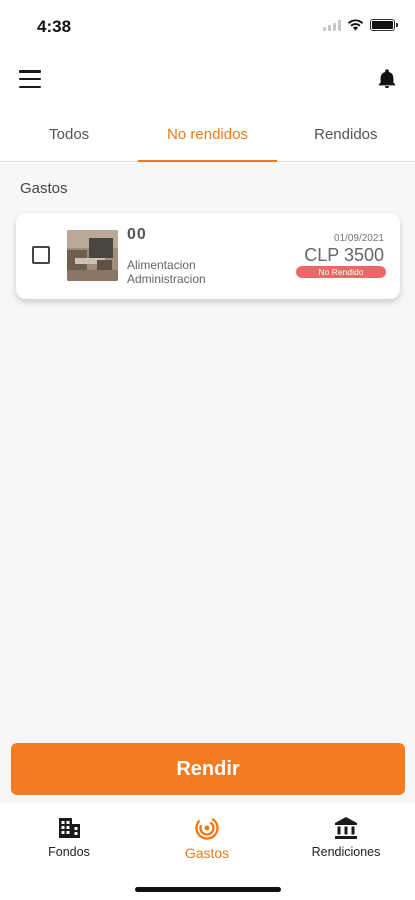 The height and width of the screenshot is (900, 415). What do you see at coordinates (41, 255) in the screenshot?
I see `expense-checkbox` at bounding box center [41, 255].